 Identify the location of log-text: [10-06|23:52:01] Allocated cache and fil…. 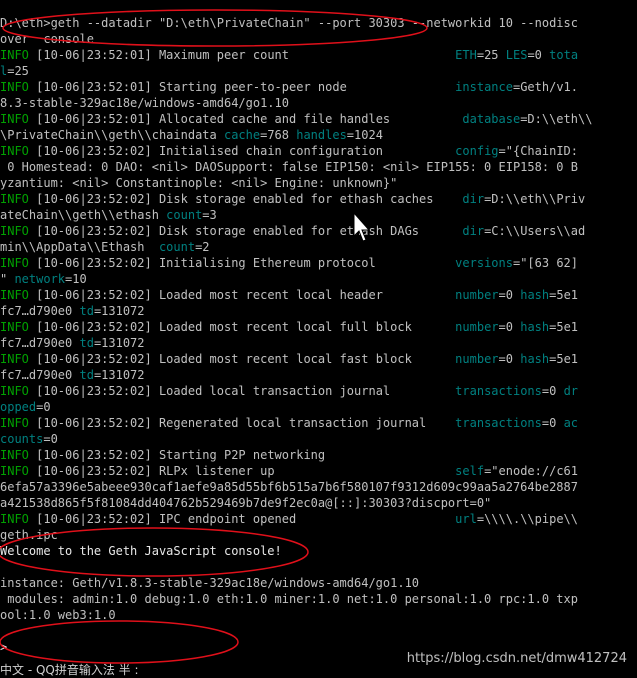
(245, 119).